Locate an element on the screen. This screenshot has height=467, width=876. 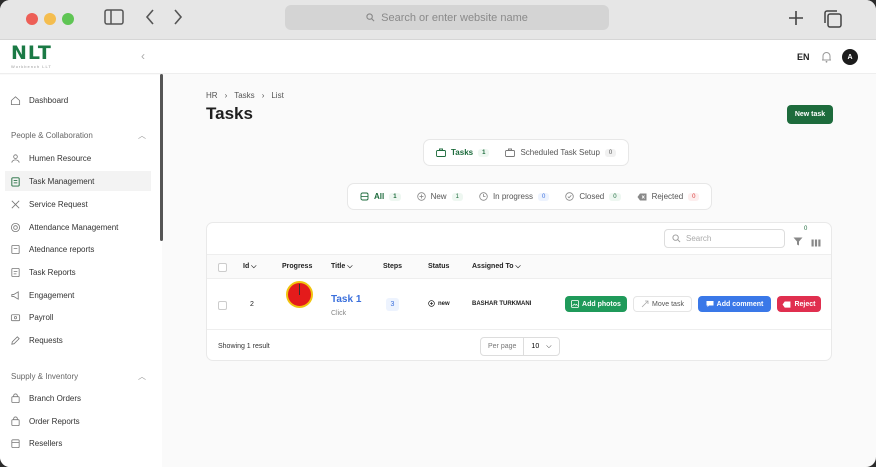
filter-label: All is located at coordinates (379, 196).